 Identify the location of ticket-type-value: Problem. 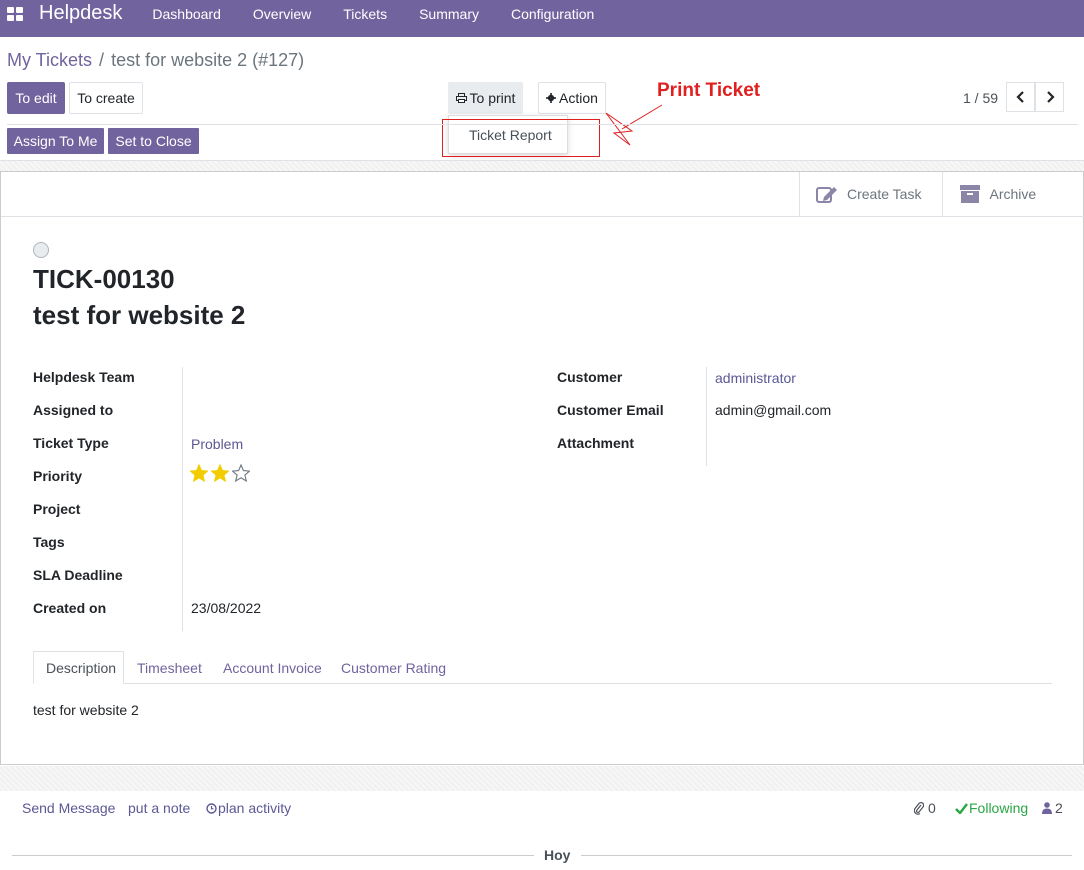
(217, 444).